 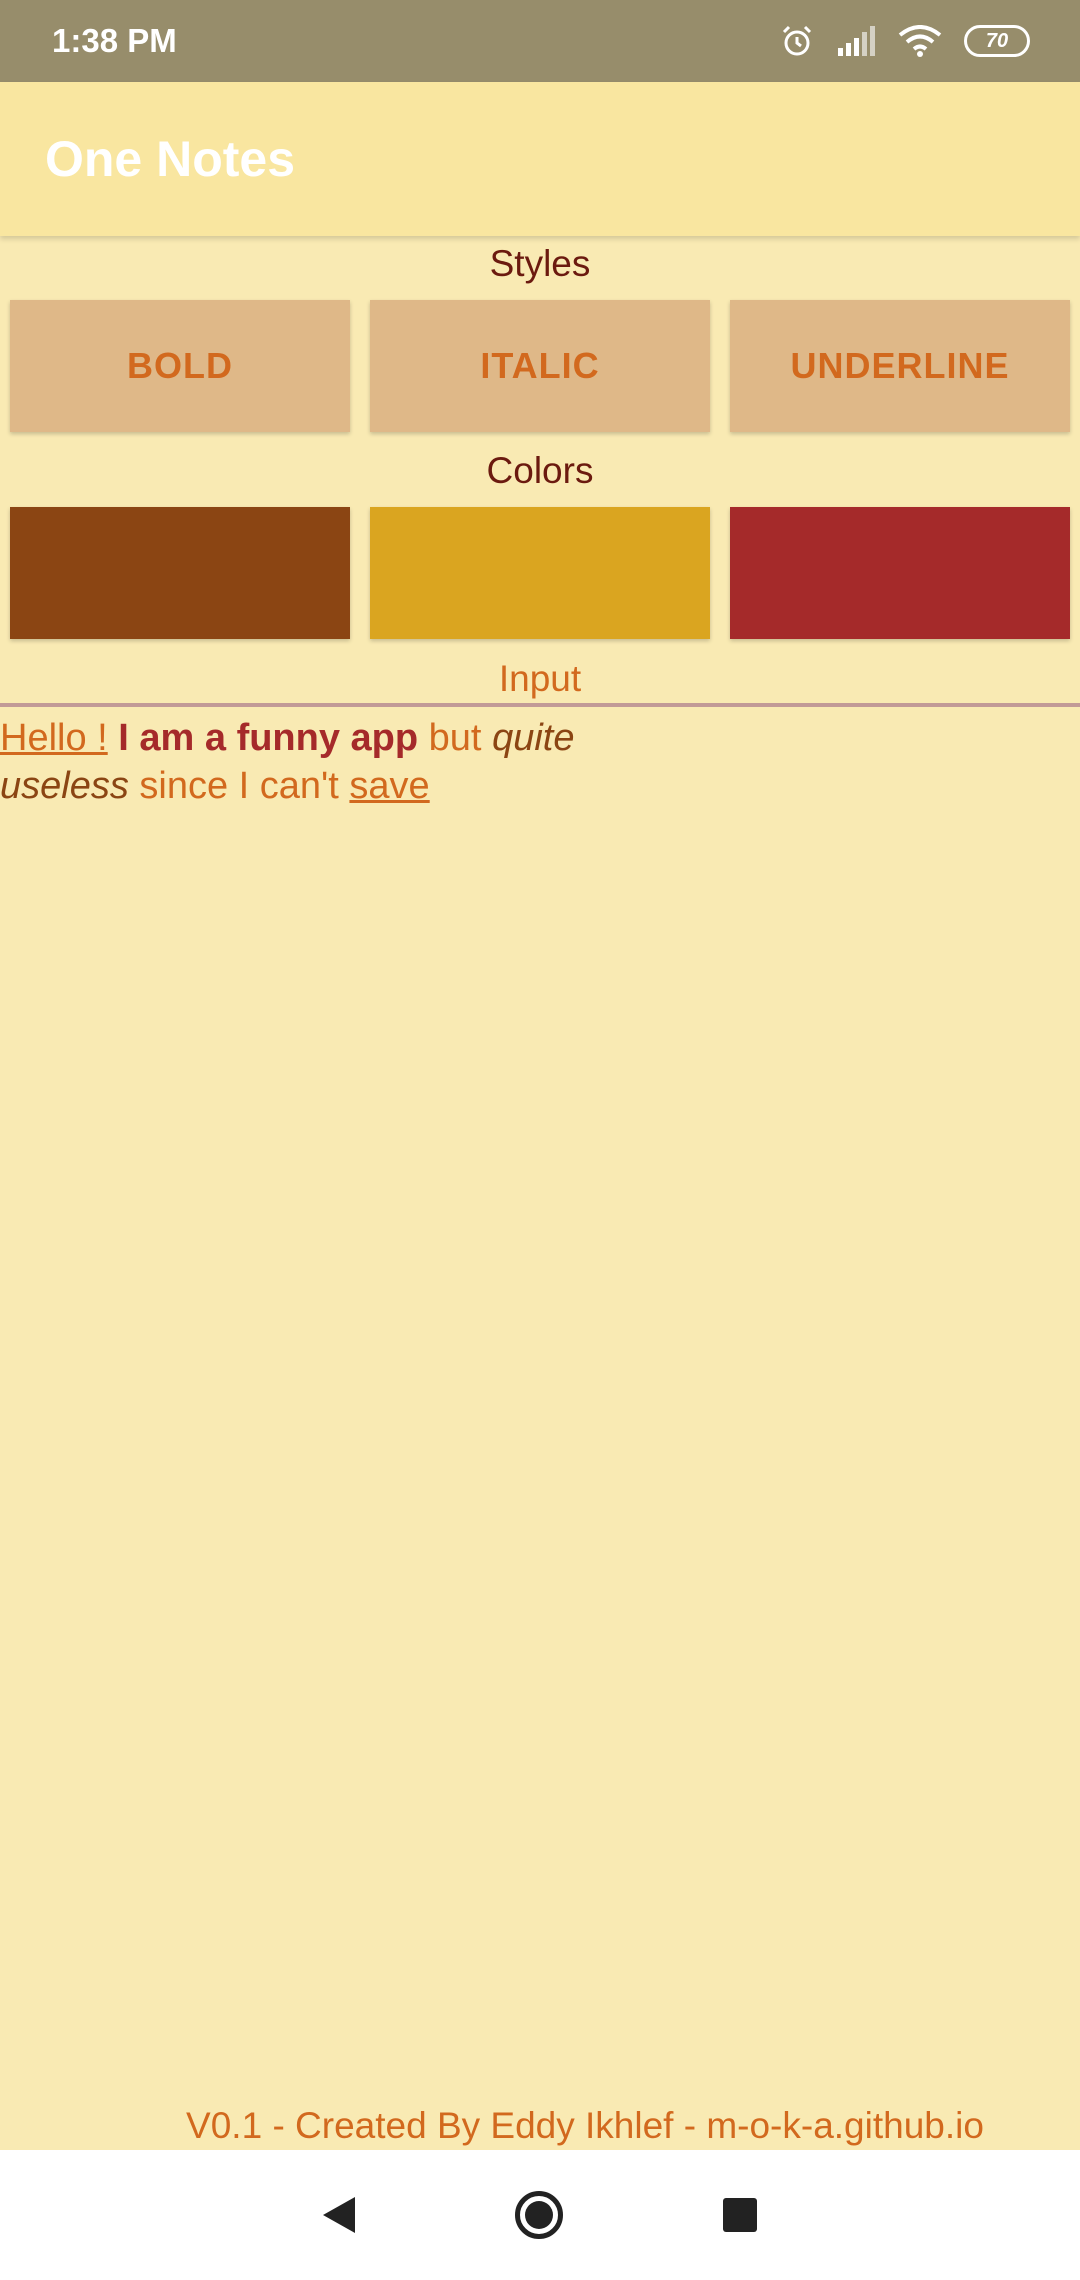 What do you see at coordinates (540, 678) in the screenshot?
I see `input-label: Input` at bounding box center [540, 678].